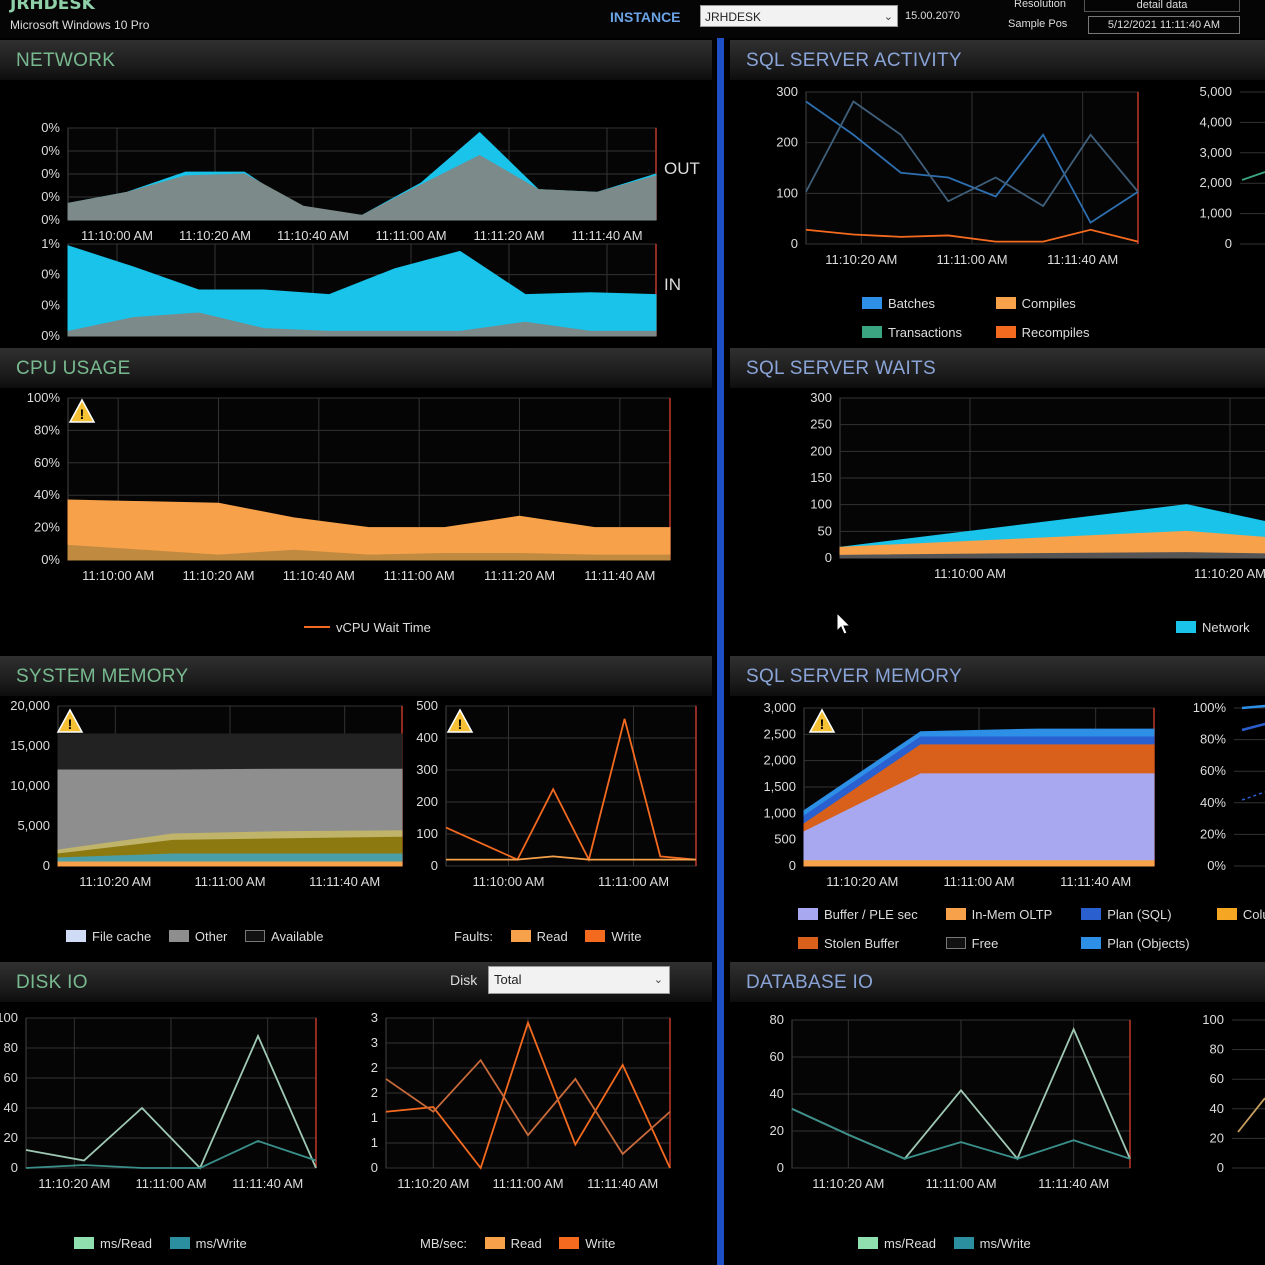  What do you see at coordinates (997, 368) in the screenshot?
I see `panel-header: SQL SERVER WAITS` at bounding box center [997, 368].